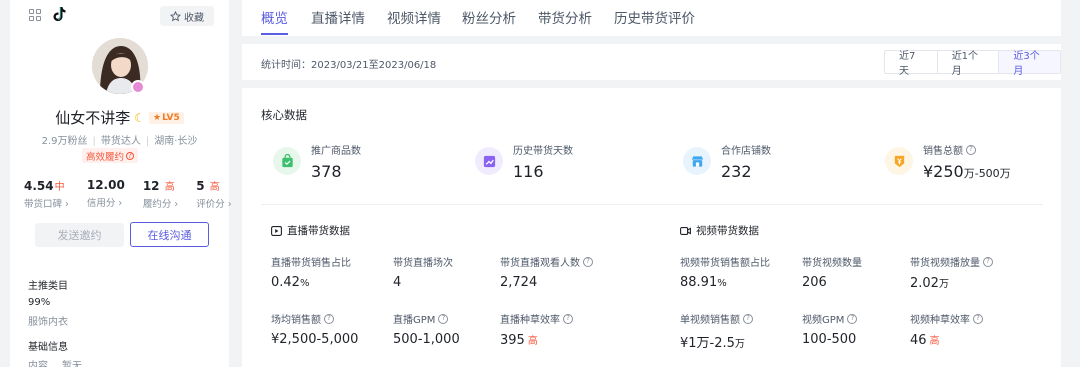  Describe the element at coordinates (722, 283) in the screenshot. I see `metric-unit: %` at that location.